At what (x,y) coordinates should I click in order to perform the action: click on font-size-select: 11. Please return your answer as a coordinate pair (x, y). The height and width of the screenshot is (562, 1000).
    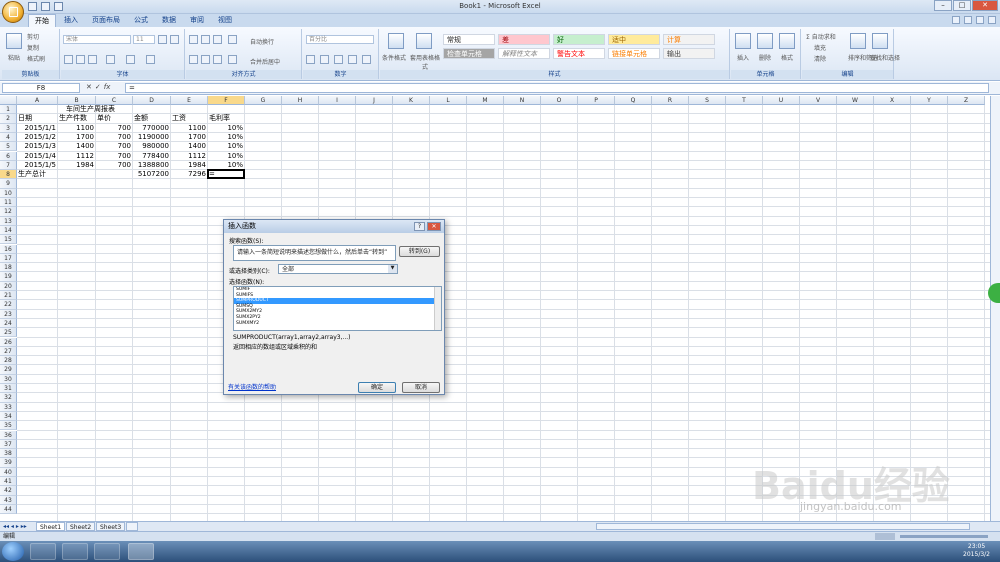
    Looking at the image, I should click on (144, 39).